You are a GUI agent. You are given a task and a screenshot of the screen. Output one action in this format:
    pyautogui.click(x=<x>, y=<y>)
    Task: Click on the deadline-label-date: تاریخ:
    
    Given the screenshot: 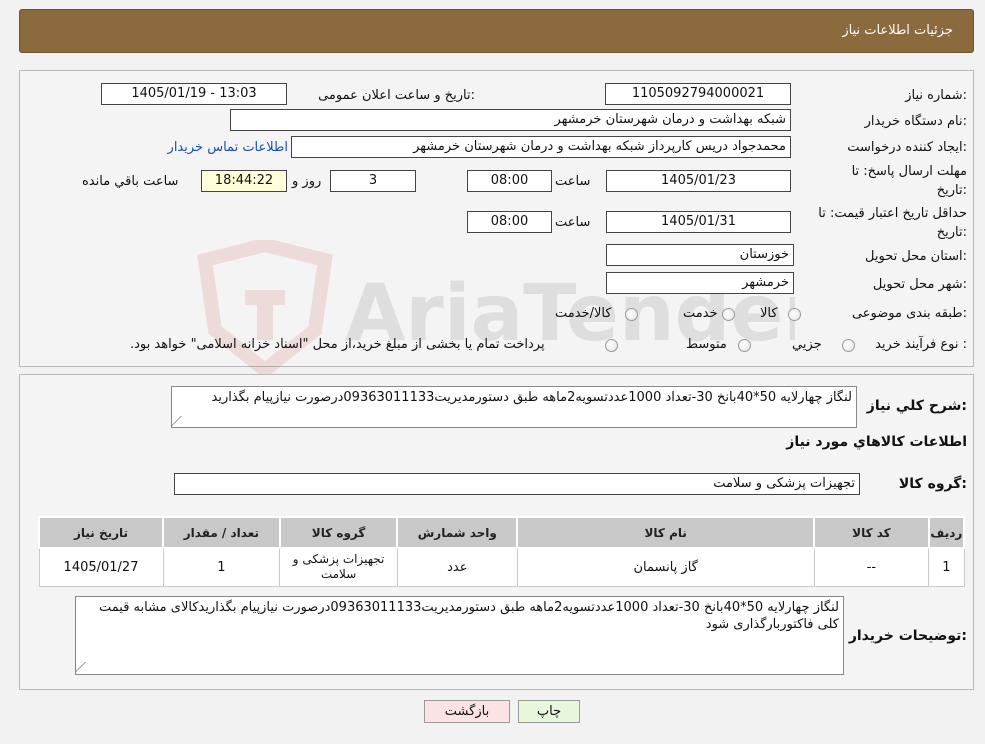 What is the action you would take?
    pyautogui.click(x=951, y=190)
    